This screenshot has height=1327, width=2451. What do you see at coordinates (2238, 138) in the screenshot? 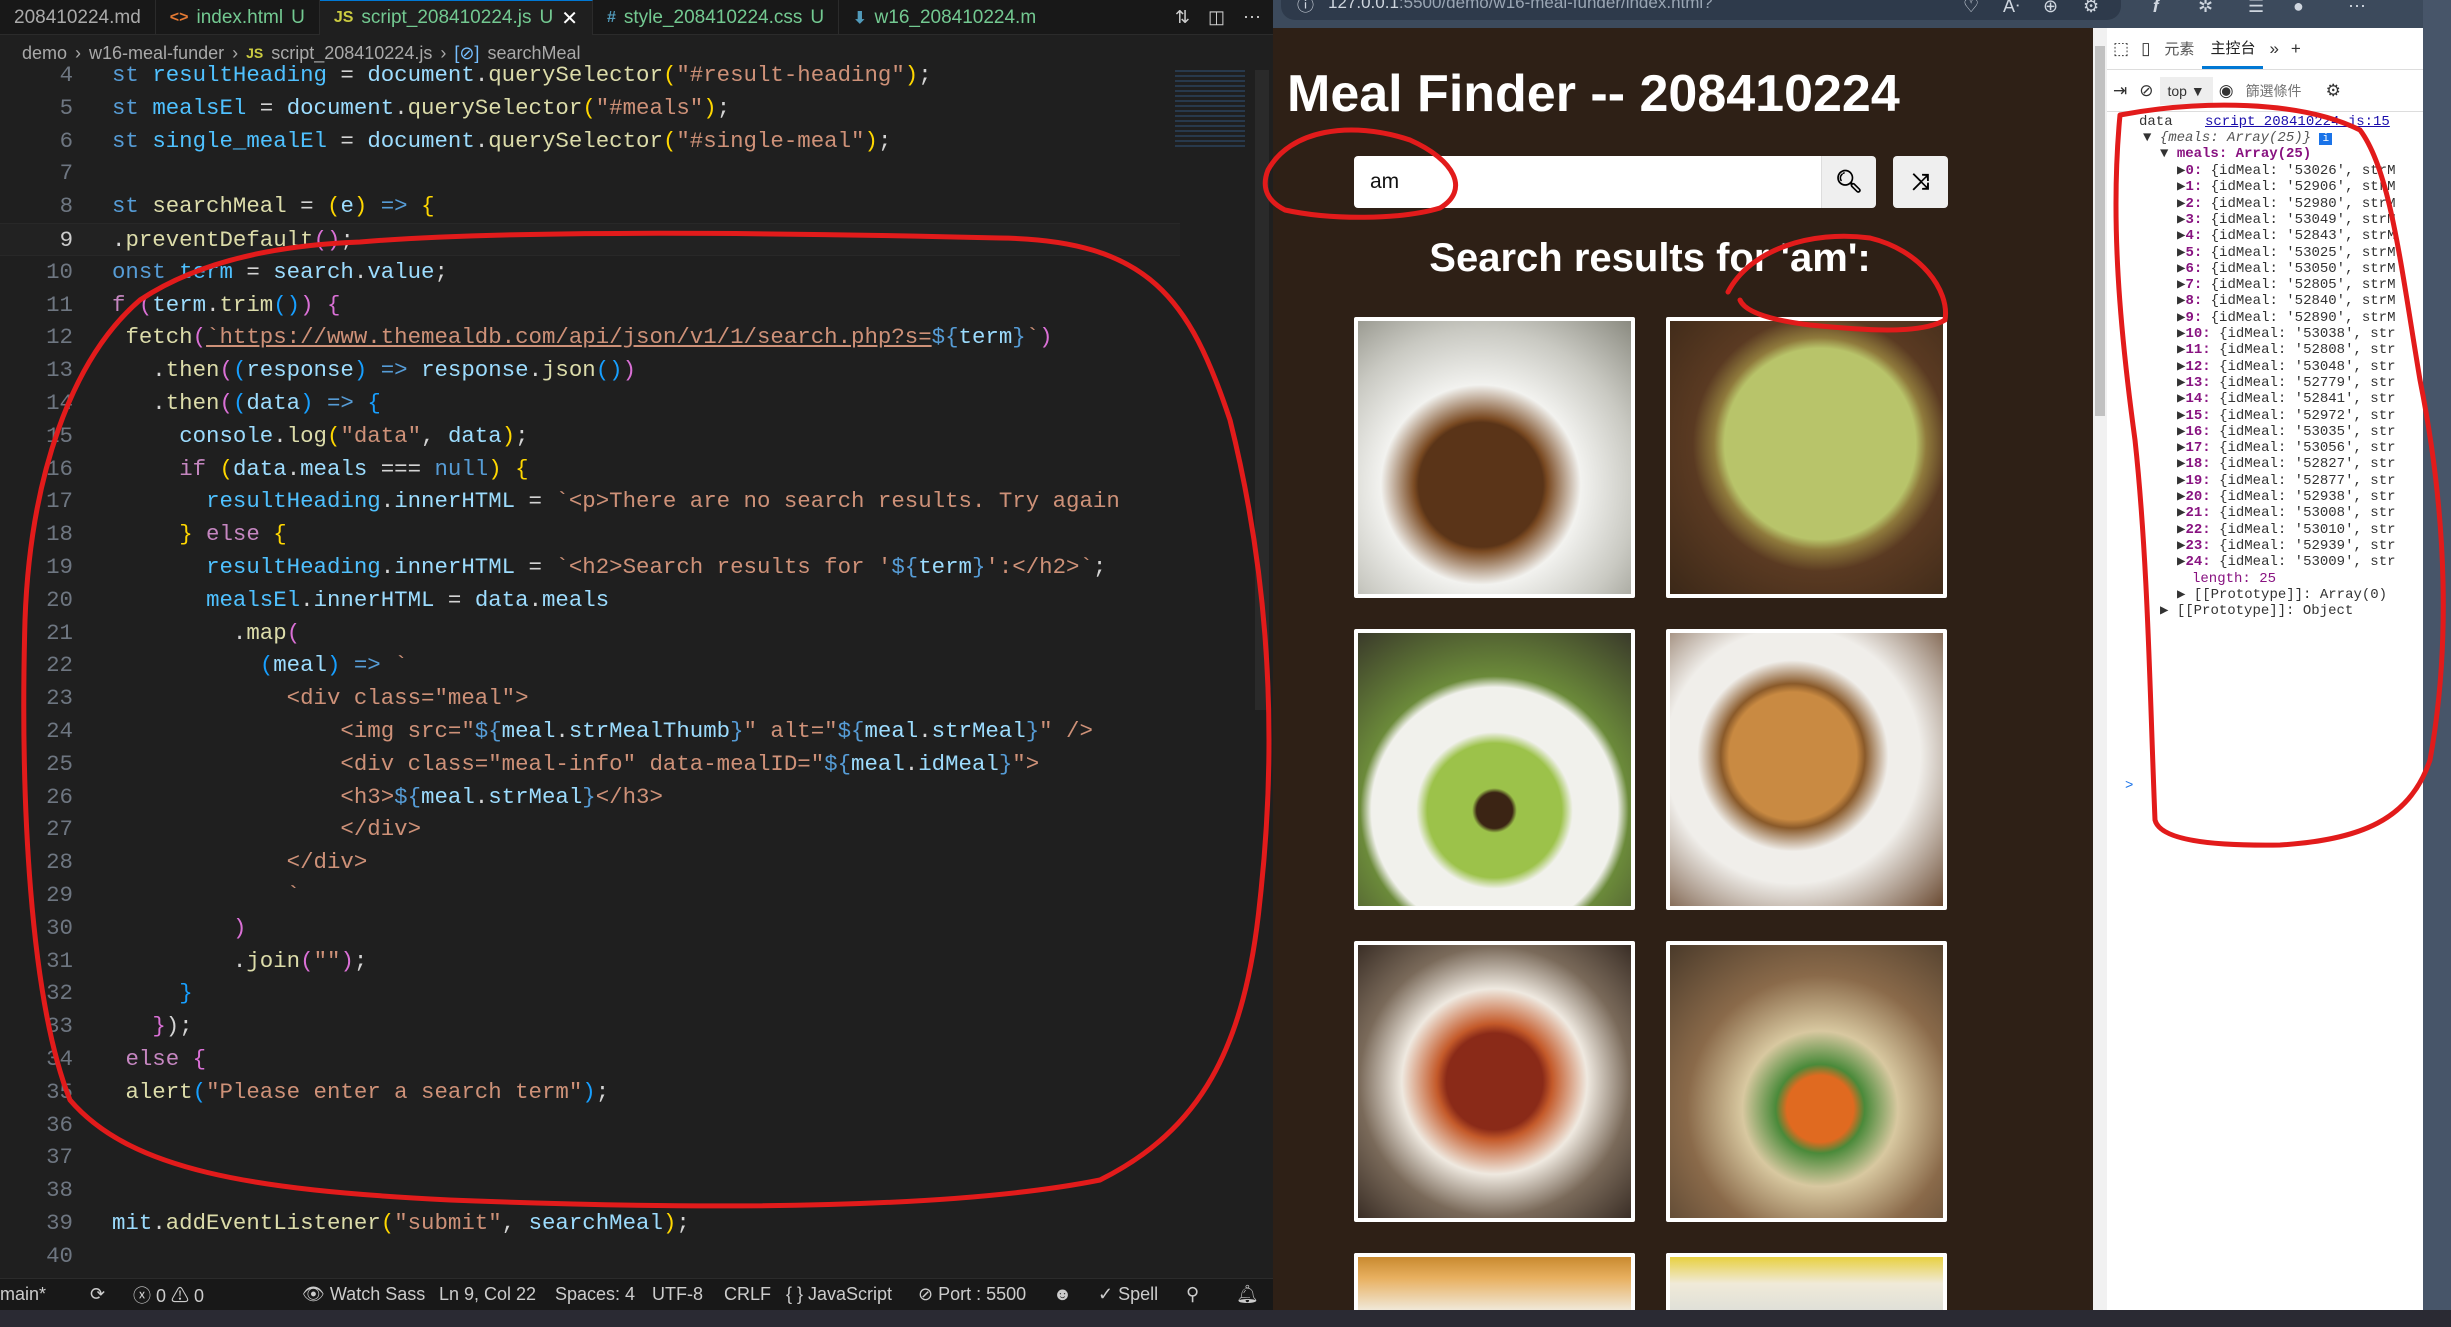
I see `console-object: ▼ {meals: Array(25)} i` at bounding box center [2238, 138].